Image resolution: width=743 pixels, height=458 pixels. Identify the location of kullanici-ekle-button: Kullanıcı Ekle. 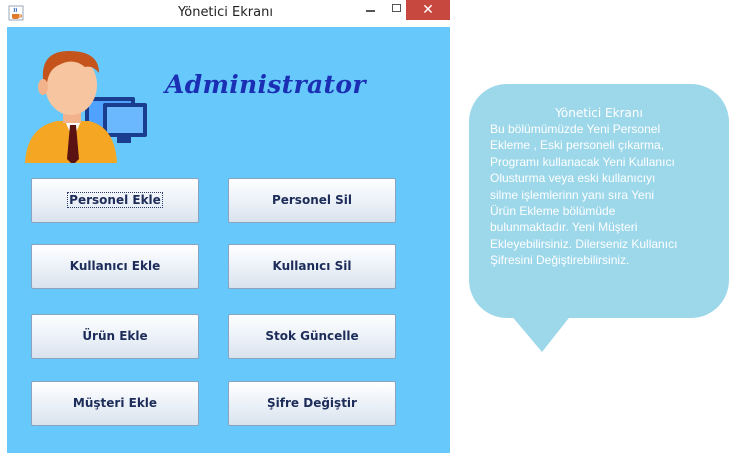
(115, 266).